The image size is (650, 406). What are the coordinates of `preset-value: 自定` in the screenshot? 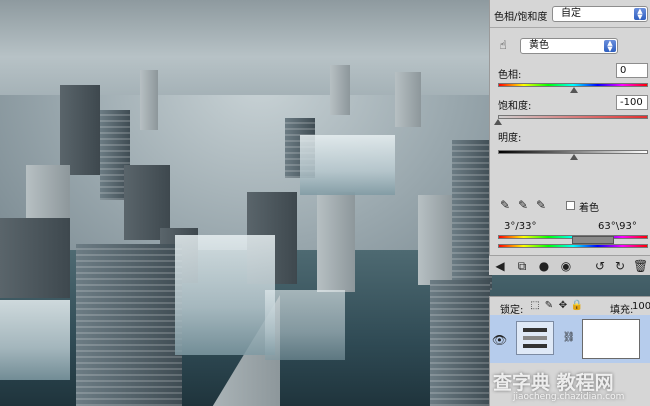 It's located at (571, 13).